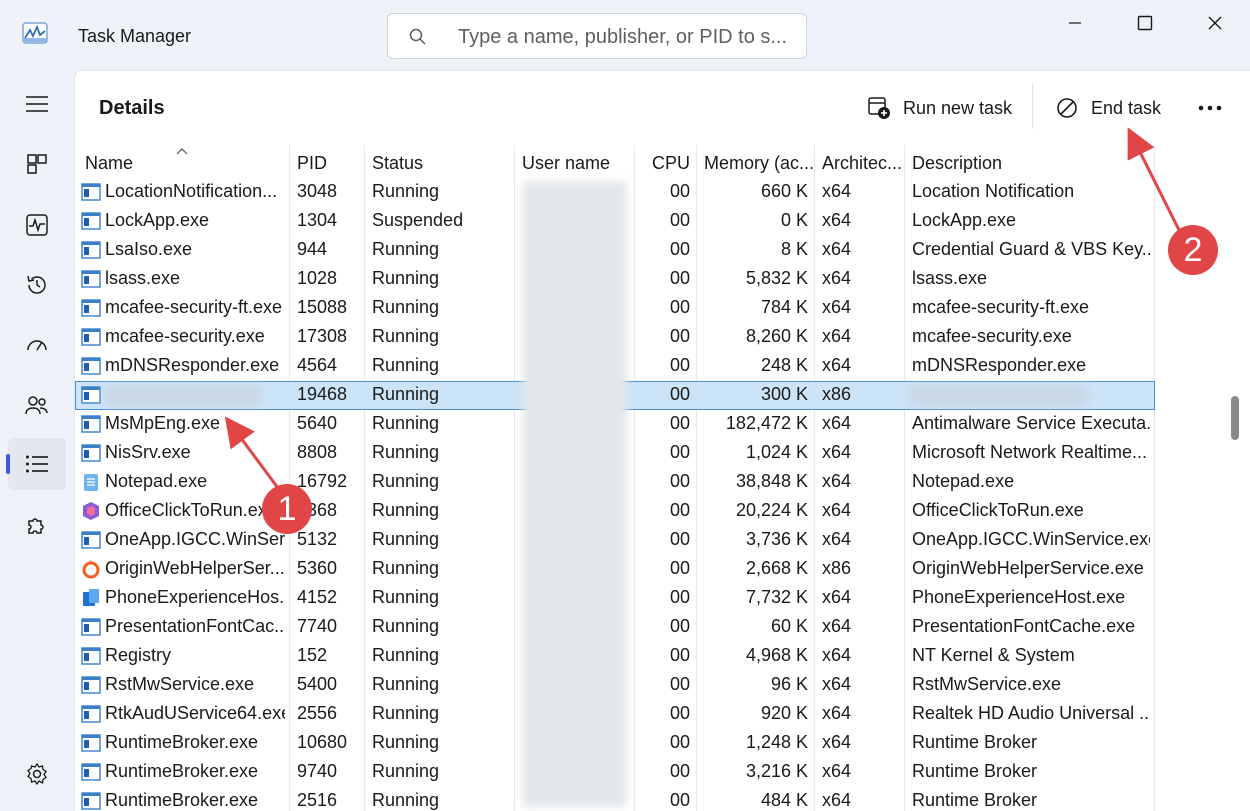 The width and height of the screenshot is (1250, 811). What do you see at coordinates (37, 104) in the screenshot?
I see `menu-toggle` at bounding box center [37, 104].